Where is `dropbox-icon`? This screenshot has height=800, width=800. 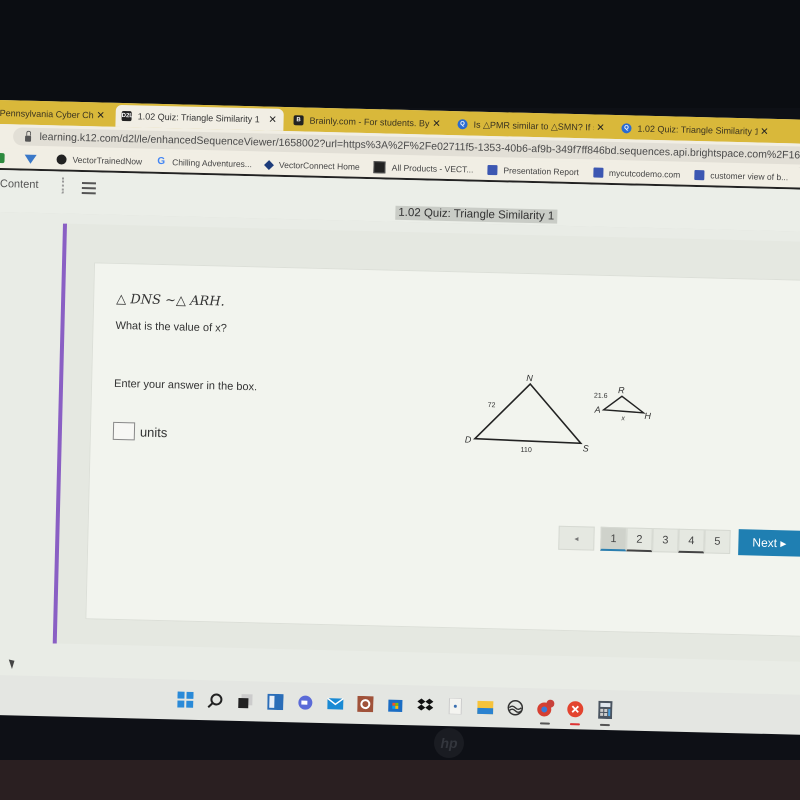
dropbox-icon is located at coordinates (425, 705).